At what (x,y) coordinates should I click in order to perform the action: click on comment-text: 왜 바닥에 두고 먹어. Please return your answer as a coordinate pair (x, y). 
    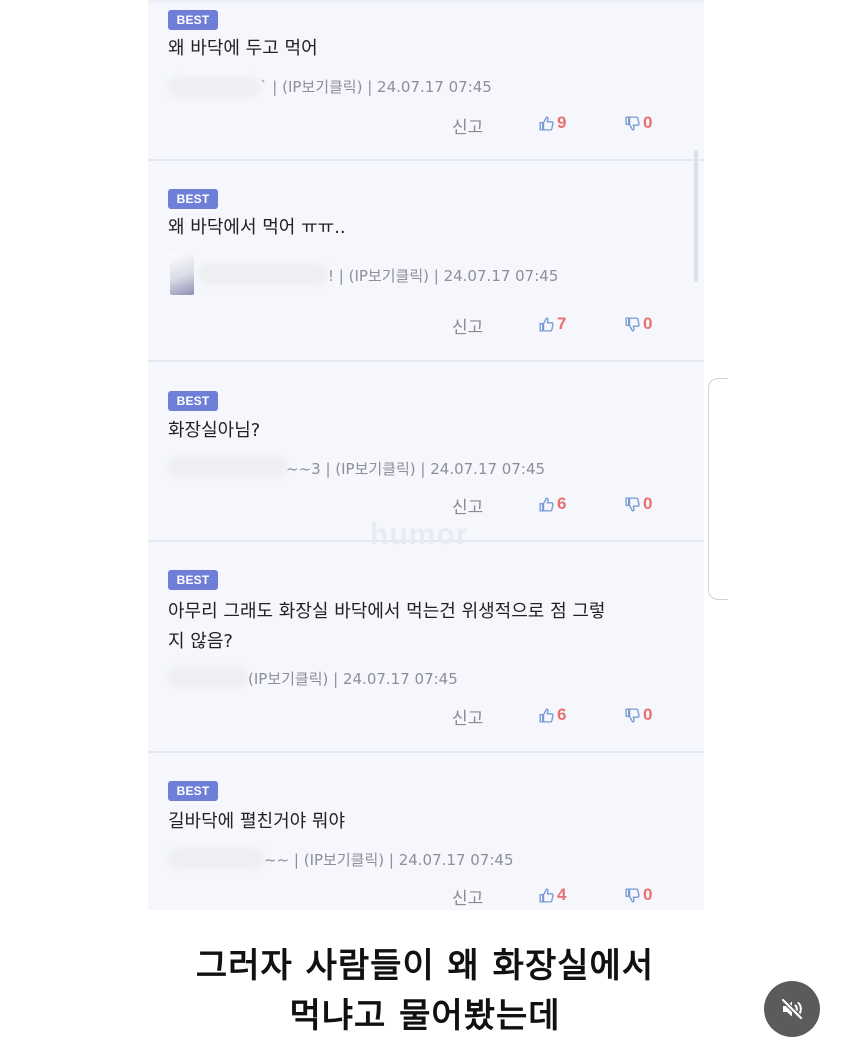
    Looking at the image, I should click on (243, 48).